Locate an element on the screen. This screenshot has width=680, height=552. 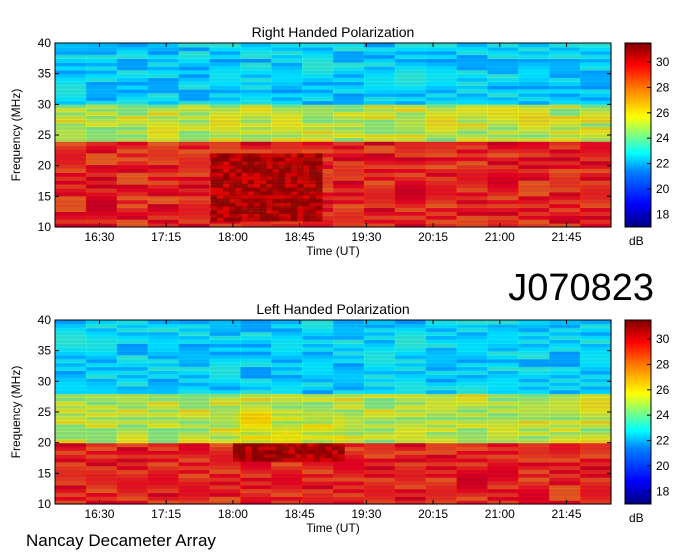
x-tick-label: 18:45 is located at coordinates (300, 514).